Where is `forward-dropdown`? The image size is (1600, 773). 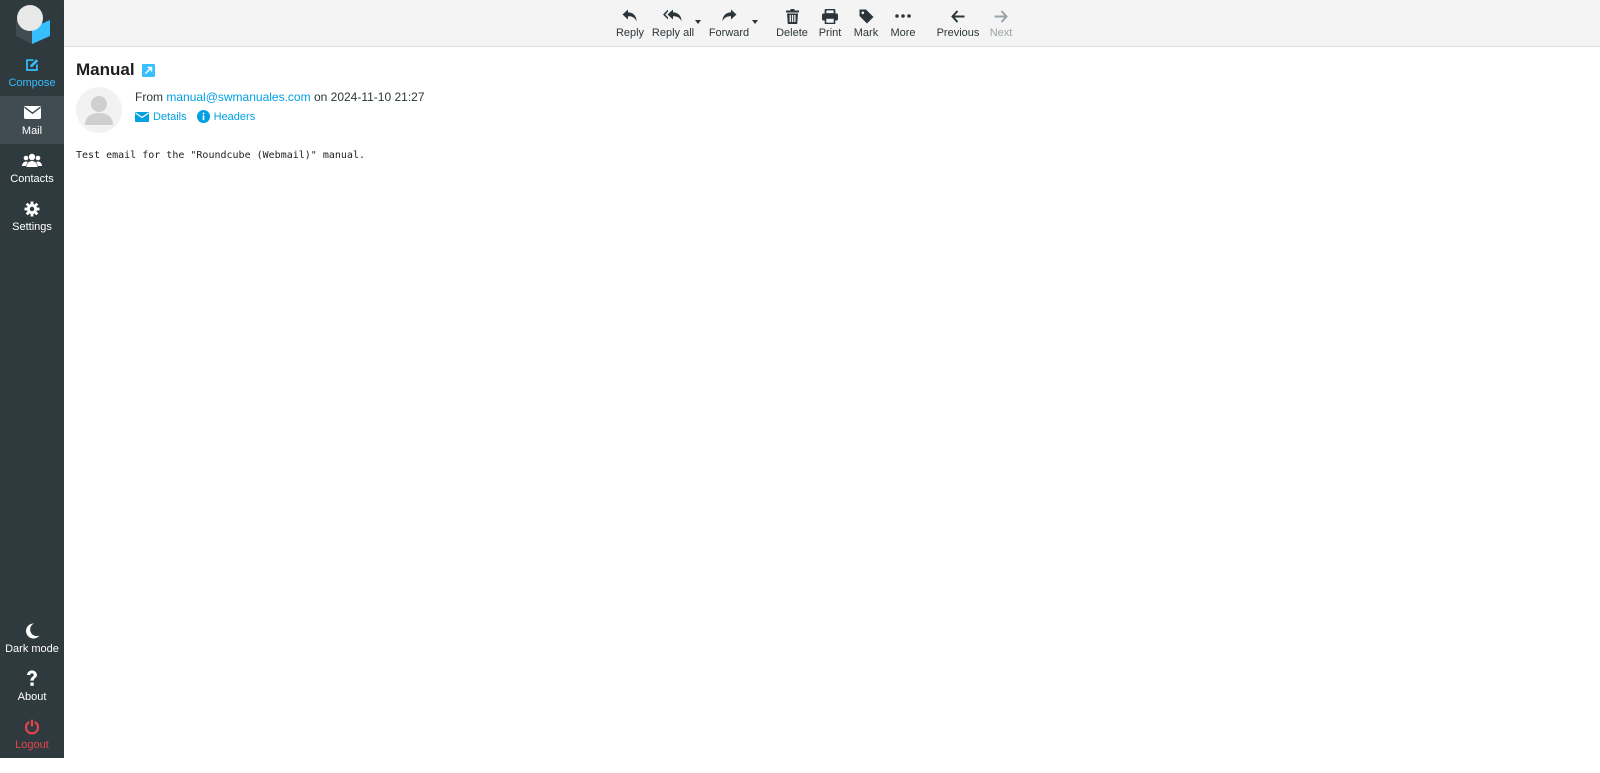
forward-dropdown is located at coordinates (755, 22).